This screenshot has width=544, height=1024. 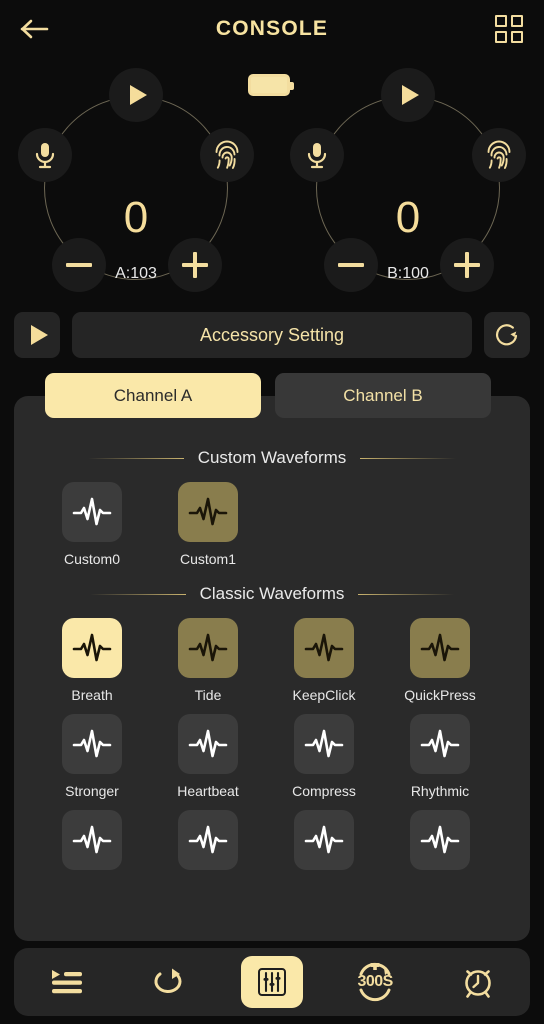 What do you see at coordinates (92, 559) in the screenshot?
I see `waveform-label: Custom0` at bounding box center [92, 559].